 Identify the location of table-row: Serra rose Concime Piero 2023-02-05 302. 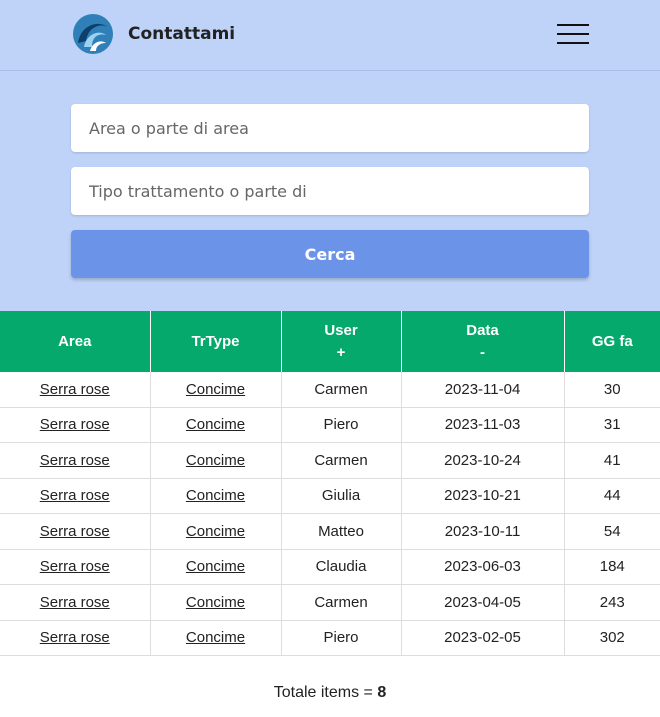
(330, 638).